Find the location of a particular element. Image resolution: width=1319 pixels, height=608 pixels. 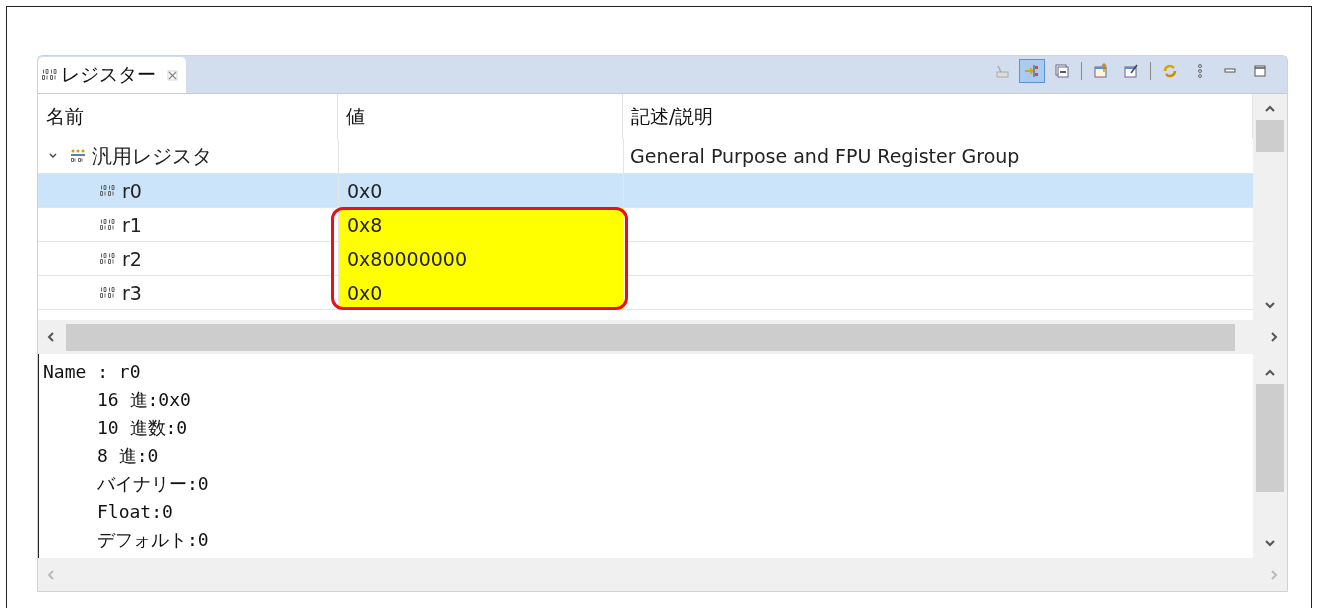

detail-field: Float:0 is located at coordinates (135, 512).